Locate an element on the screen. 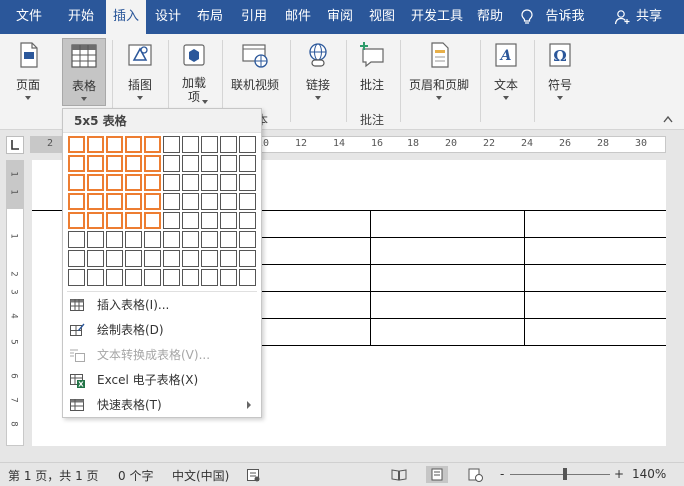 The width and height of the screenshot is (684, 486). symbols-button: Ω 符号 is located at coordinates (560, 72).